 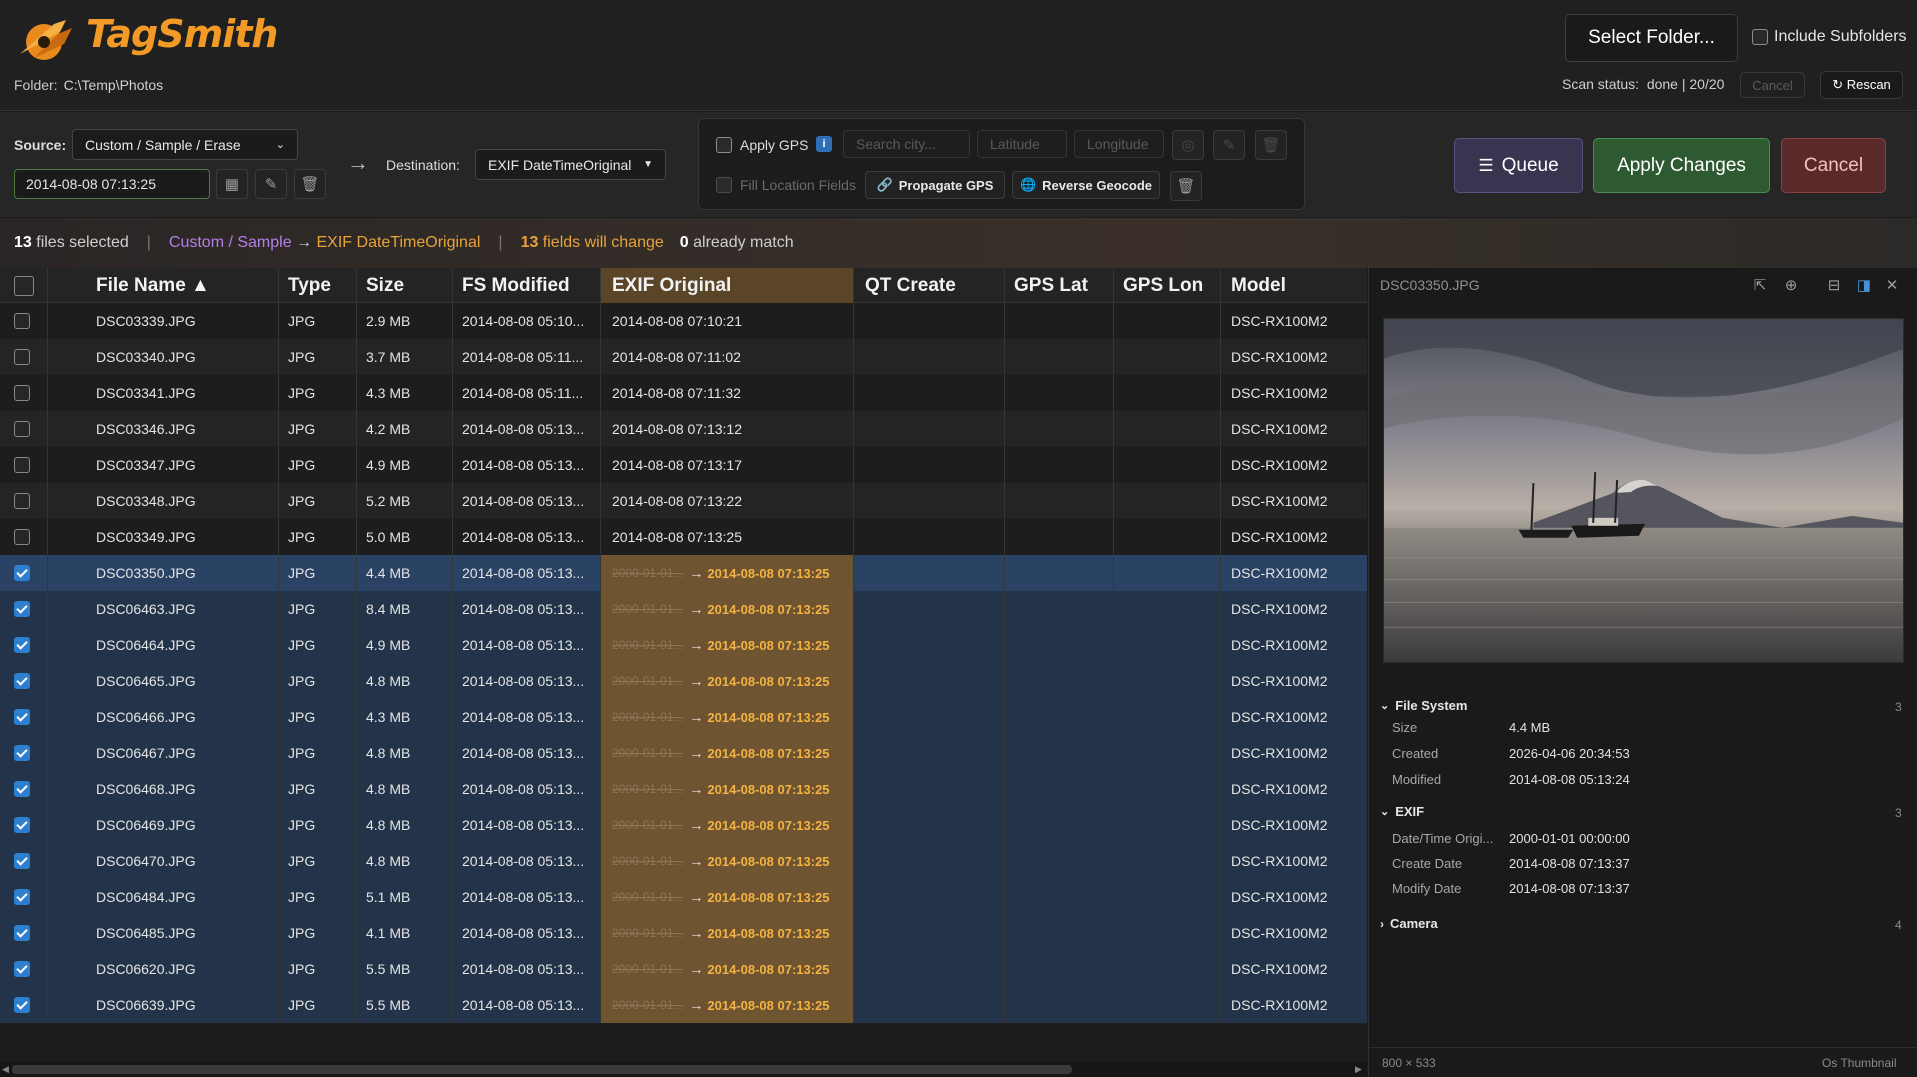 I want to click on split-horizontal-icon: ⊟, so click(x=1834, y=285).